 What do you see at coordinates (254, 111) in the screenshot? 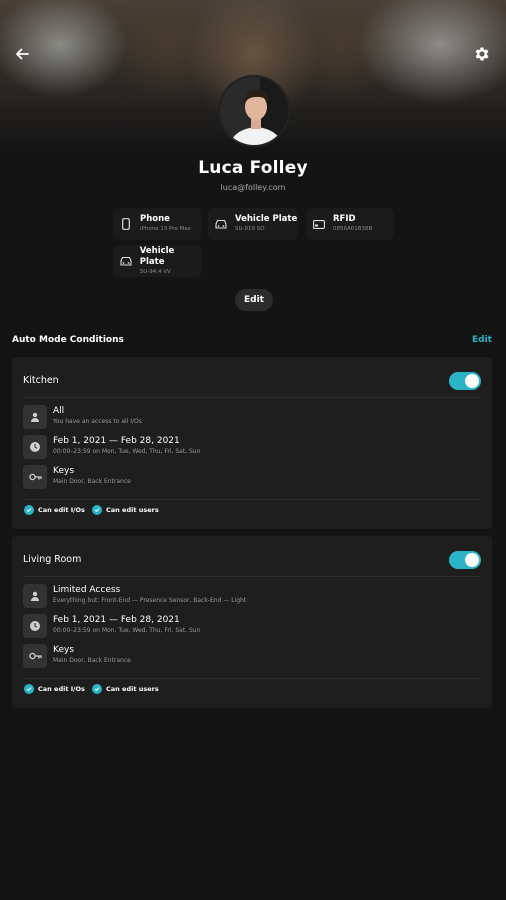
I see `avatar` at bounding box center [254, 111].